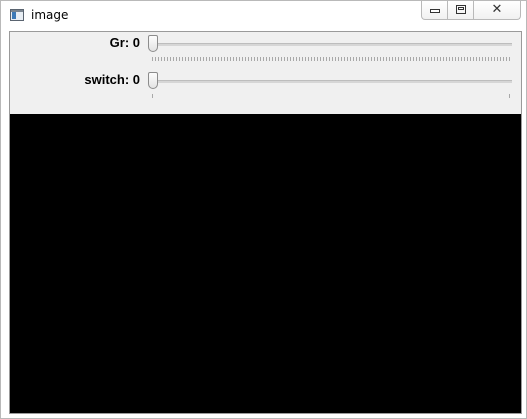 The width and height of the screenshot is (527, 419). What do you see at coordinates (17, 15) in the screenshot?
I see `window-app-icon` at bounding box center [17, 15].